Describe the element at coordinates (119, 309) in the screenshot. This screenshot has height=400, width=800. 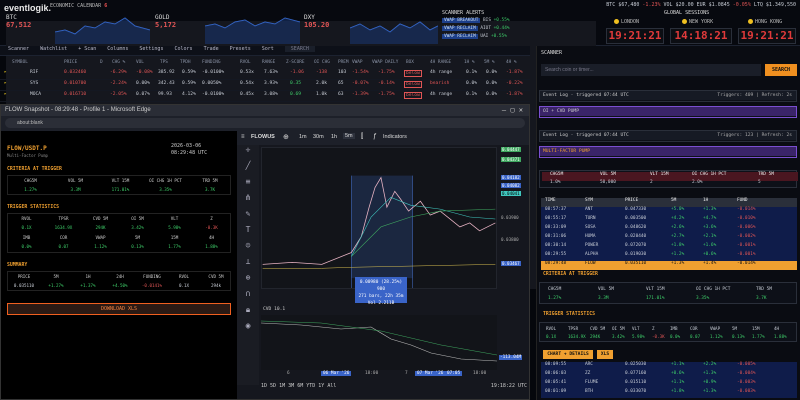
I see `download-xls-button: DOWNLOAD XLS` at that location.